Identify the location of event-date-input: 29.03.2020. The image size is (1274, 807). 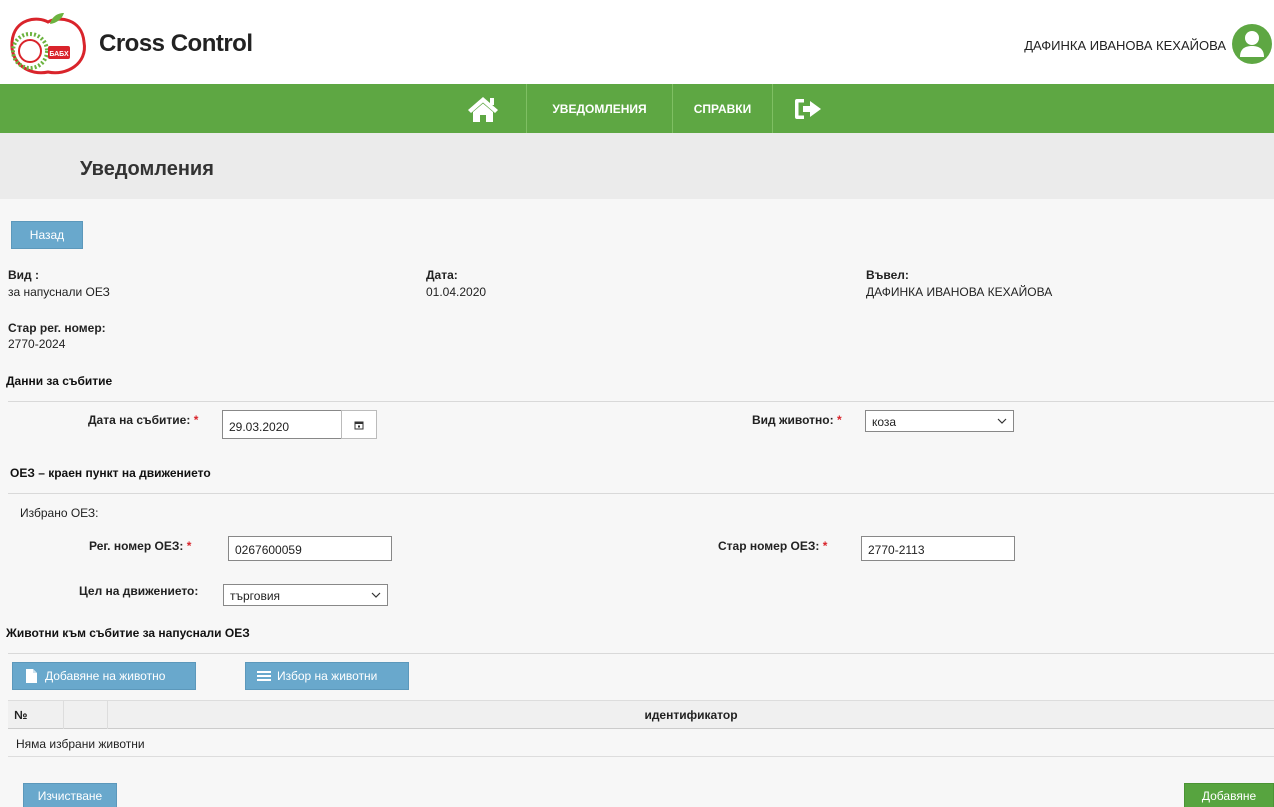
(282, 424).